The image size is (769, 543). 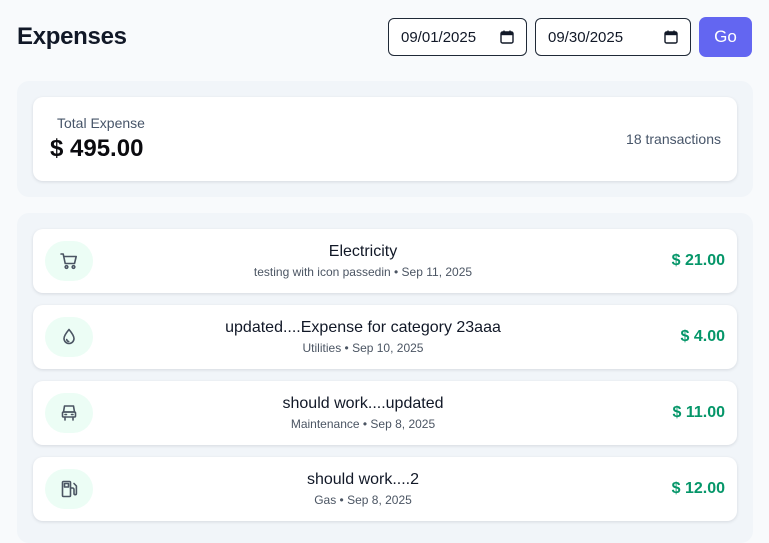 I want to click on fuel-pump-icon, so click(x=69, y=489).